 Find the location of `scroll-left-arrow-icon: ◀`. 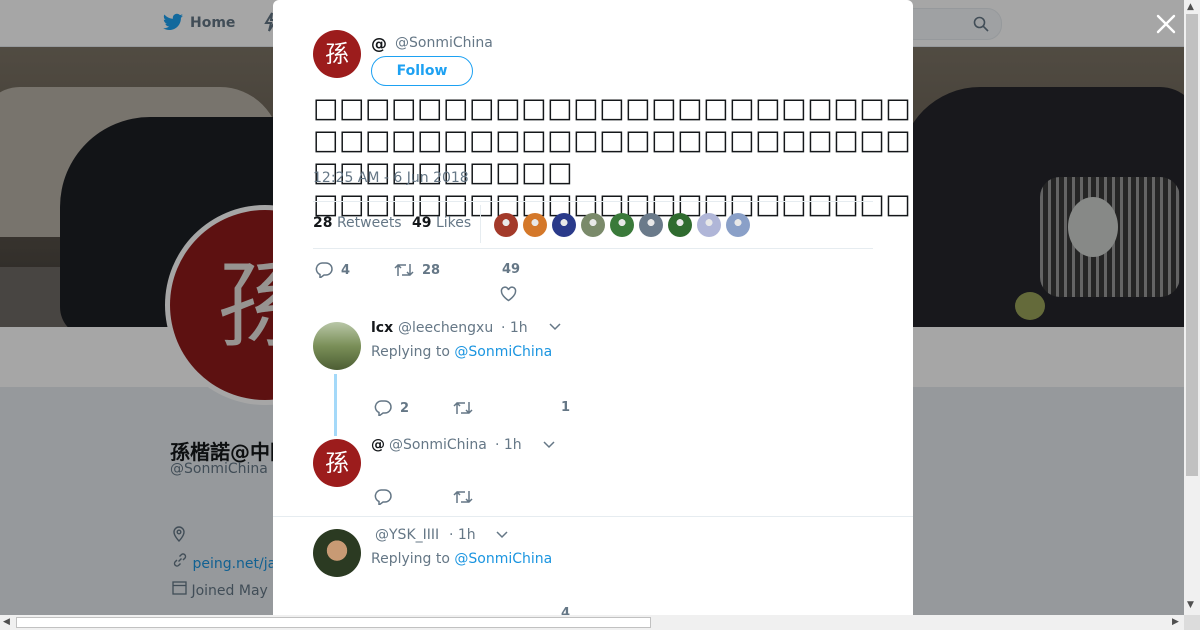

scroll-left-arrow-icon: ◀ is located at coordinates (6, 622).